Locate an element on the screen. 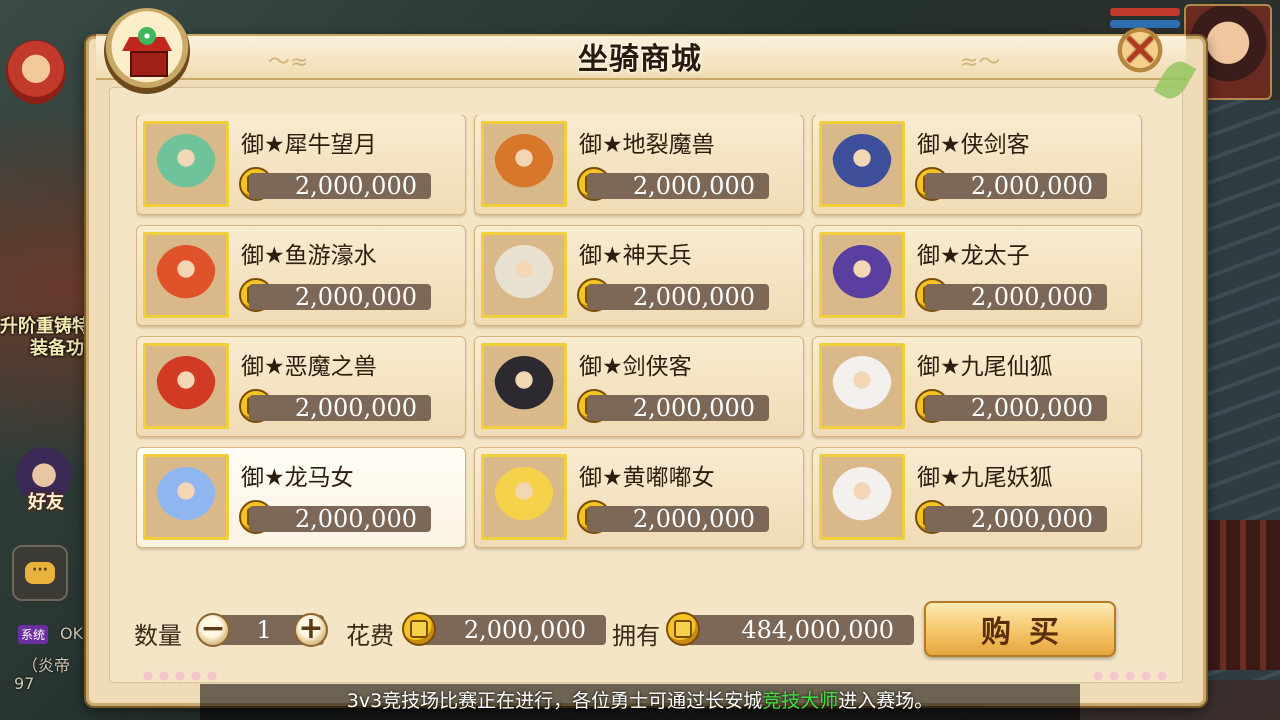 The image size is (1280, 720). shop-icon is located at coordinates (147, 51).